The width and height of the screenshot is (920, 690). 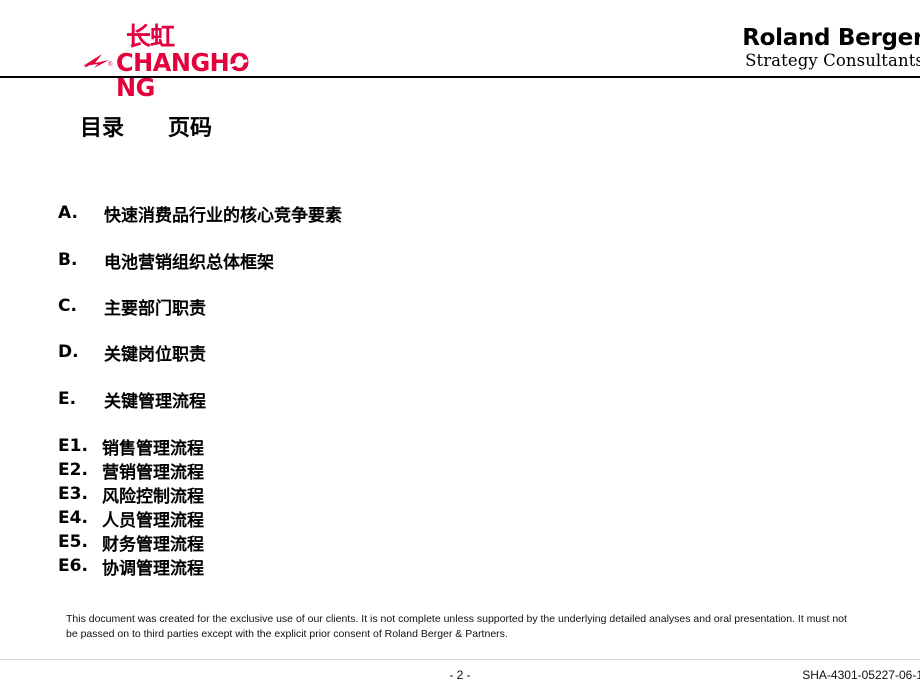 I want to click on footer-page-marker: - 2 -, so click(x=460, y=675).